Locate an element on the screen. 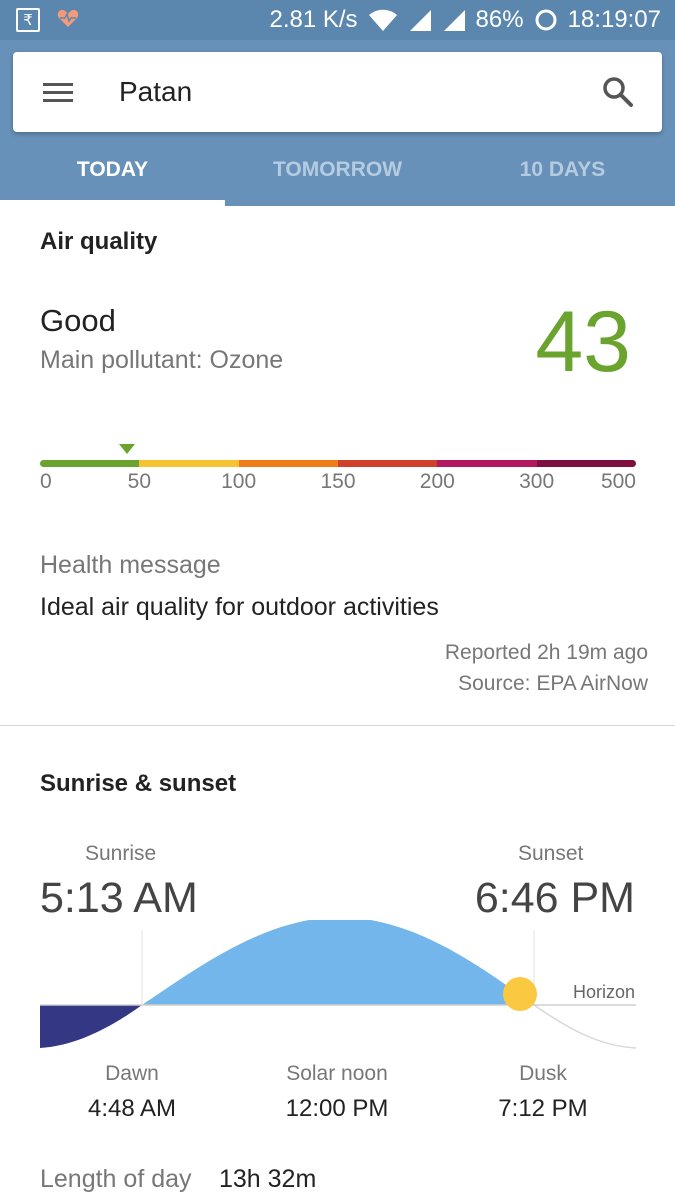  sunset-label: Sunset is located at coordinates (551, 853).